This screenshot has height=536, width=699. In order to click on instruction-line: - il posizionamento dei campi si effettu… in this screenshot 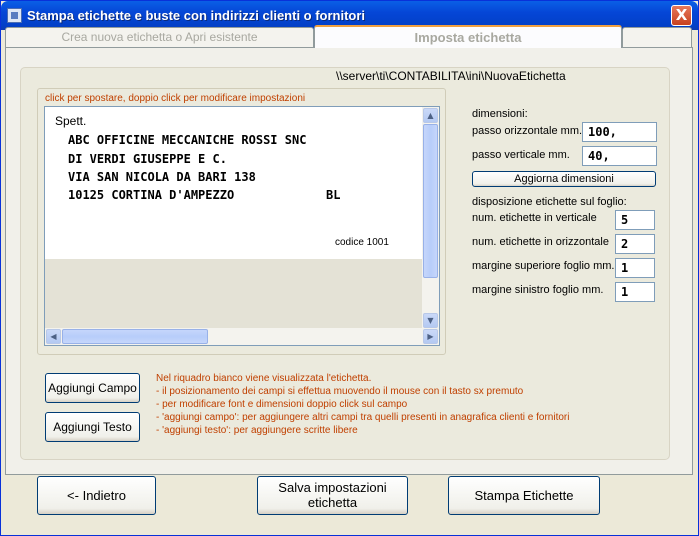, I will do `click(340, 391)`.